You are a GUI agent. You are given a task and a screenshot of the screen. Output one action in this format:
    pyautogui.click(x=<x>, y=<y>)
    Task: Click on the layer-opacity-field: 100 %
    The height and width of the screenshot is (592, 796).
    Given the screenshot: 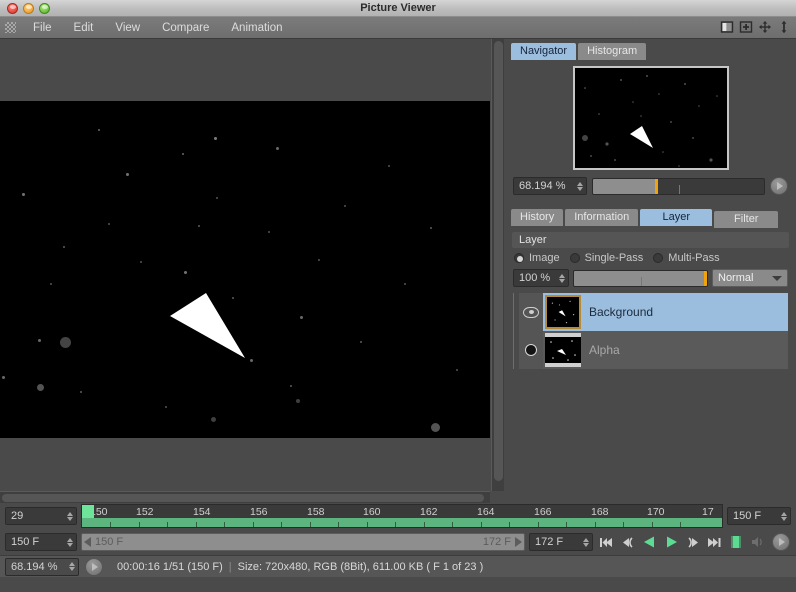 What is the action you would take?
    pyautogui.click(x=541, y=278)
    